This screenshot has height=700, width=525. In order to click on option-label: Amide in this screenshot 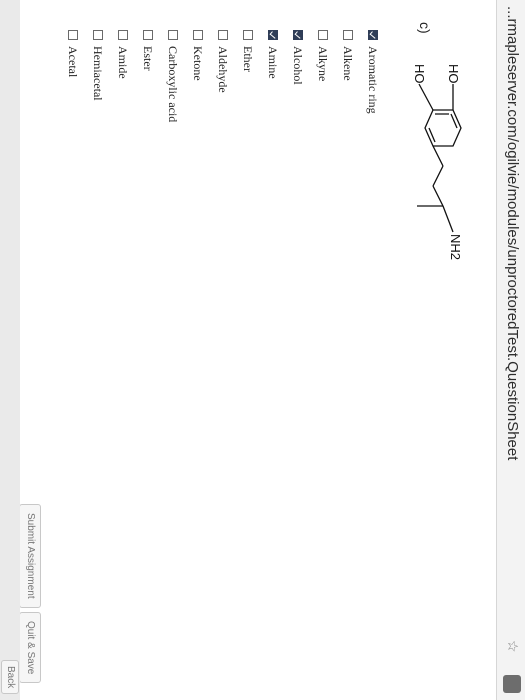, I will do `click(123, 62)`.